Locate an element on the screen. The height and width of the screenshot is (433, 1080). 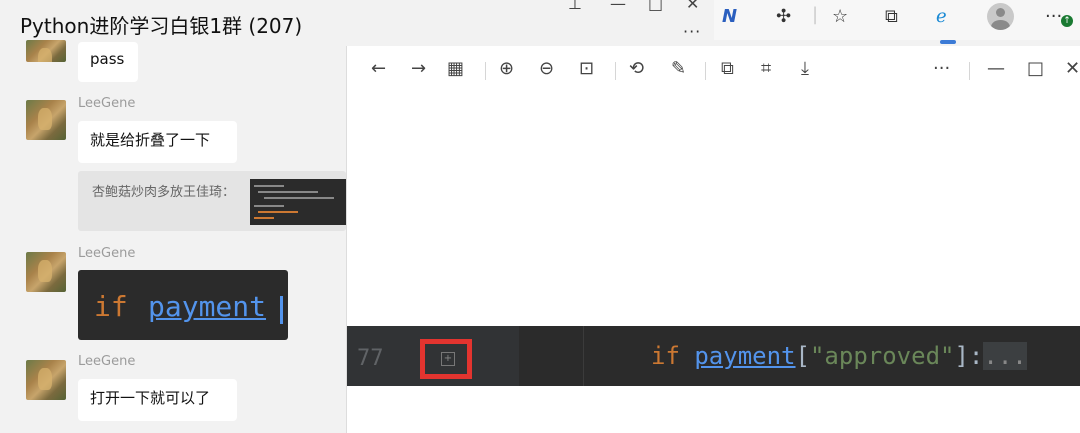
fold-expand-icon: + is located at coordinates (448, 359).